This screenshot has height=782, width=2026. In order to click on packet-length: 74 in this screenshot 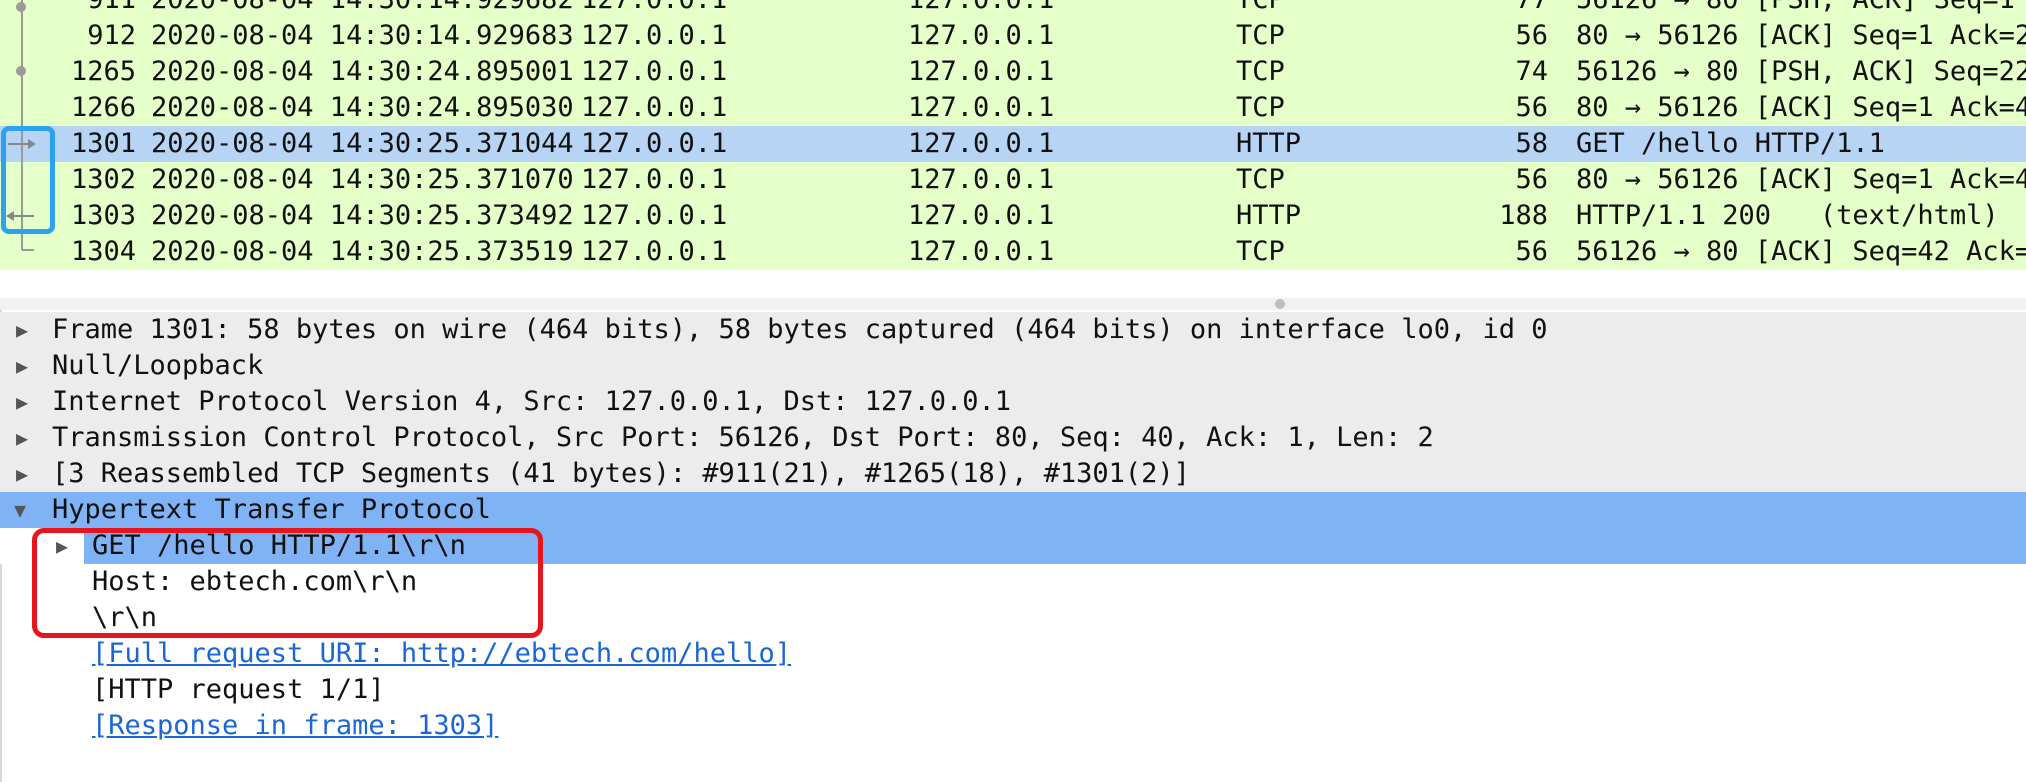, I will do `click(1531, 71)`.